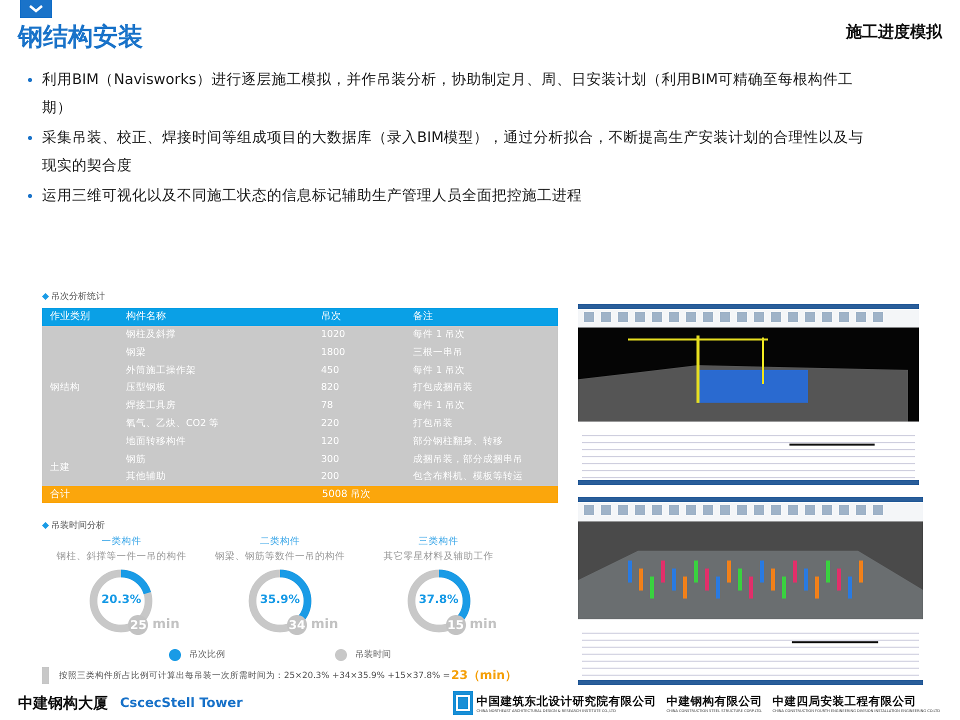  What do you see at coordinates (280, 542) in the screenshot?
I see `class-title: 二类构件` at bounding box center [280, 542].